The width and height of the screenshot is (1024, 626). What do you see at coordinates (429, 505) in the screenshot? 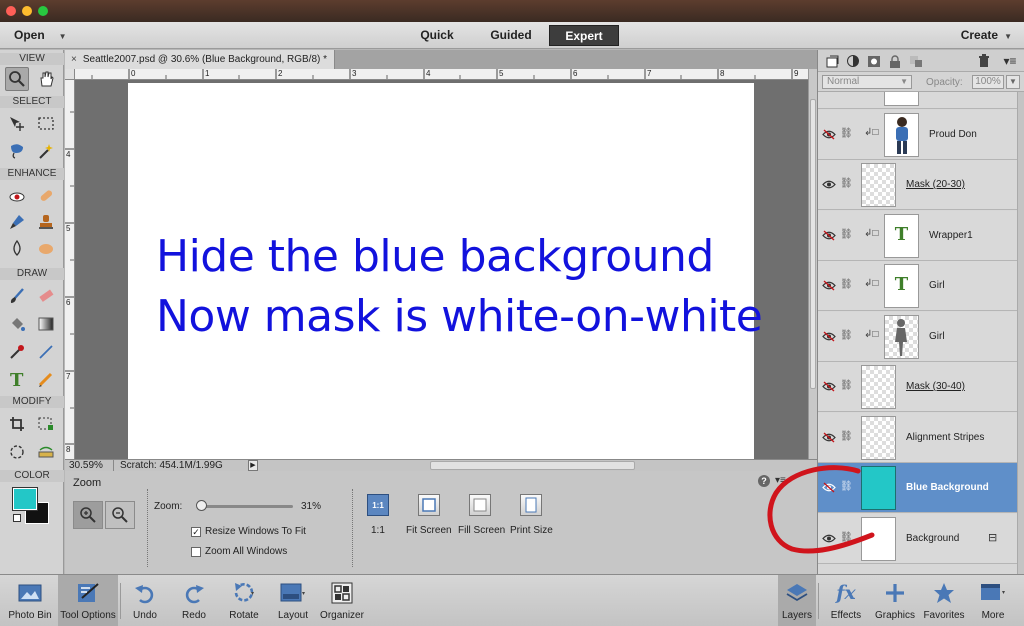
I see `fit-screen-button` at bounding box center [429, 505].